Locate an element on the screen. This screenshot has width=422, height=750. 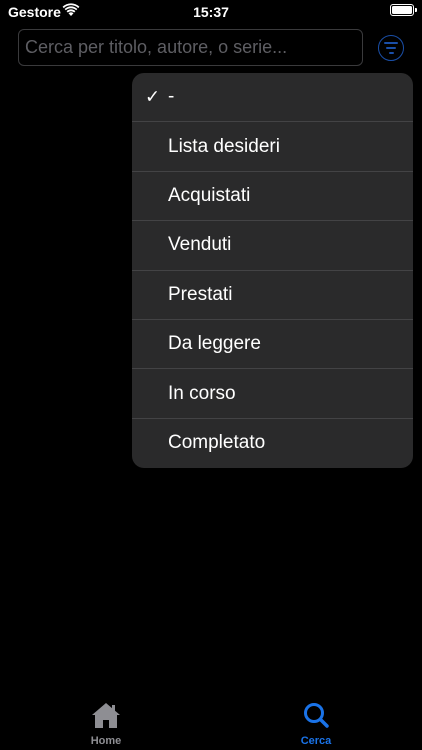
tab-search: Cerca is located at coordinates (316, 720).